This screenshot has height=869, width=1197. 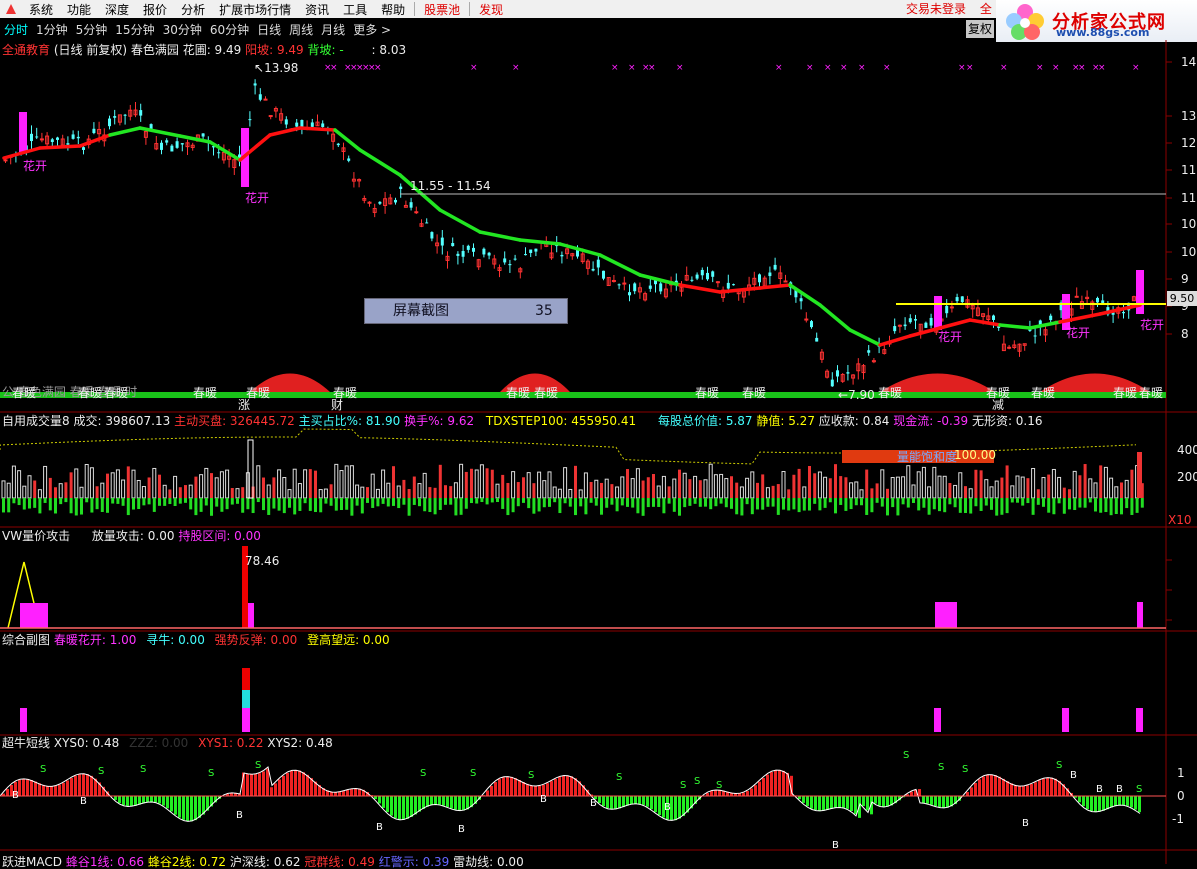 I want to click on cn-axis-0: 0, so click(x=1181, y=796).